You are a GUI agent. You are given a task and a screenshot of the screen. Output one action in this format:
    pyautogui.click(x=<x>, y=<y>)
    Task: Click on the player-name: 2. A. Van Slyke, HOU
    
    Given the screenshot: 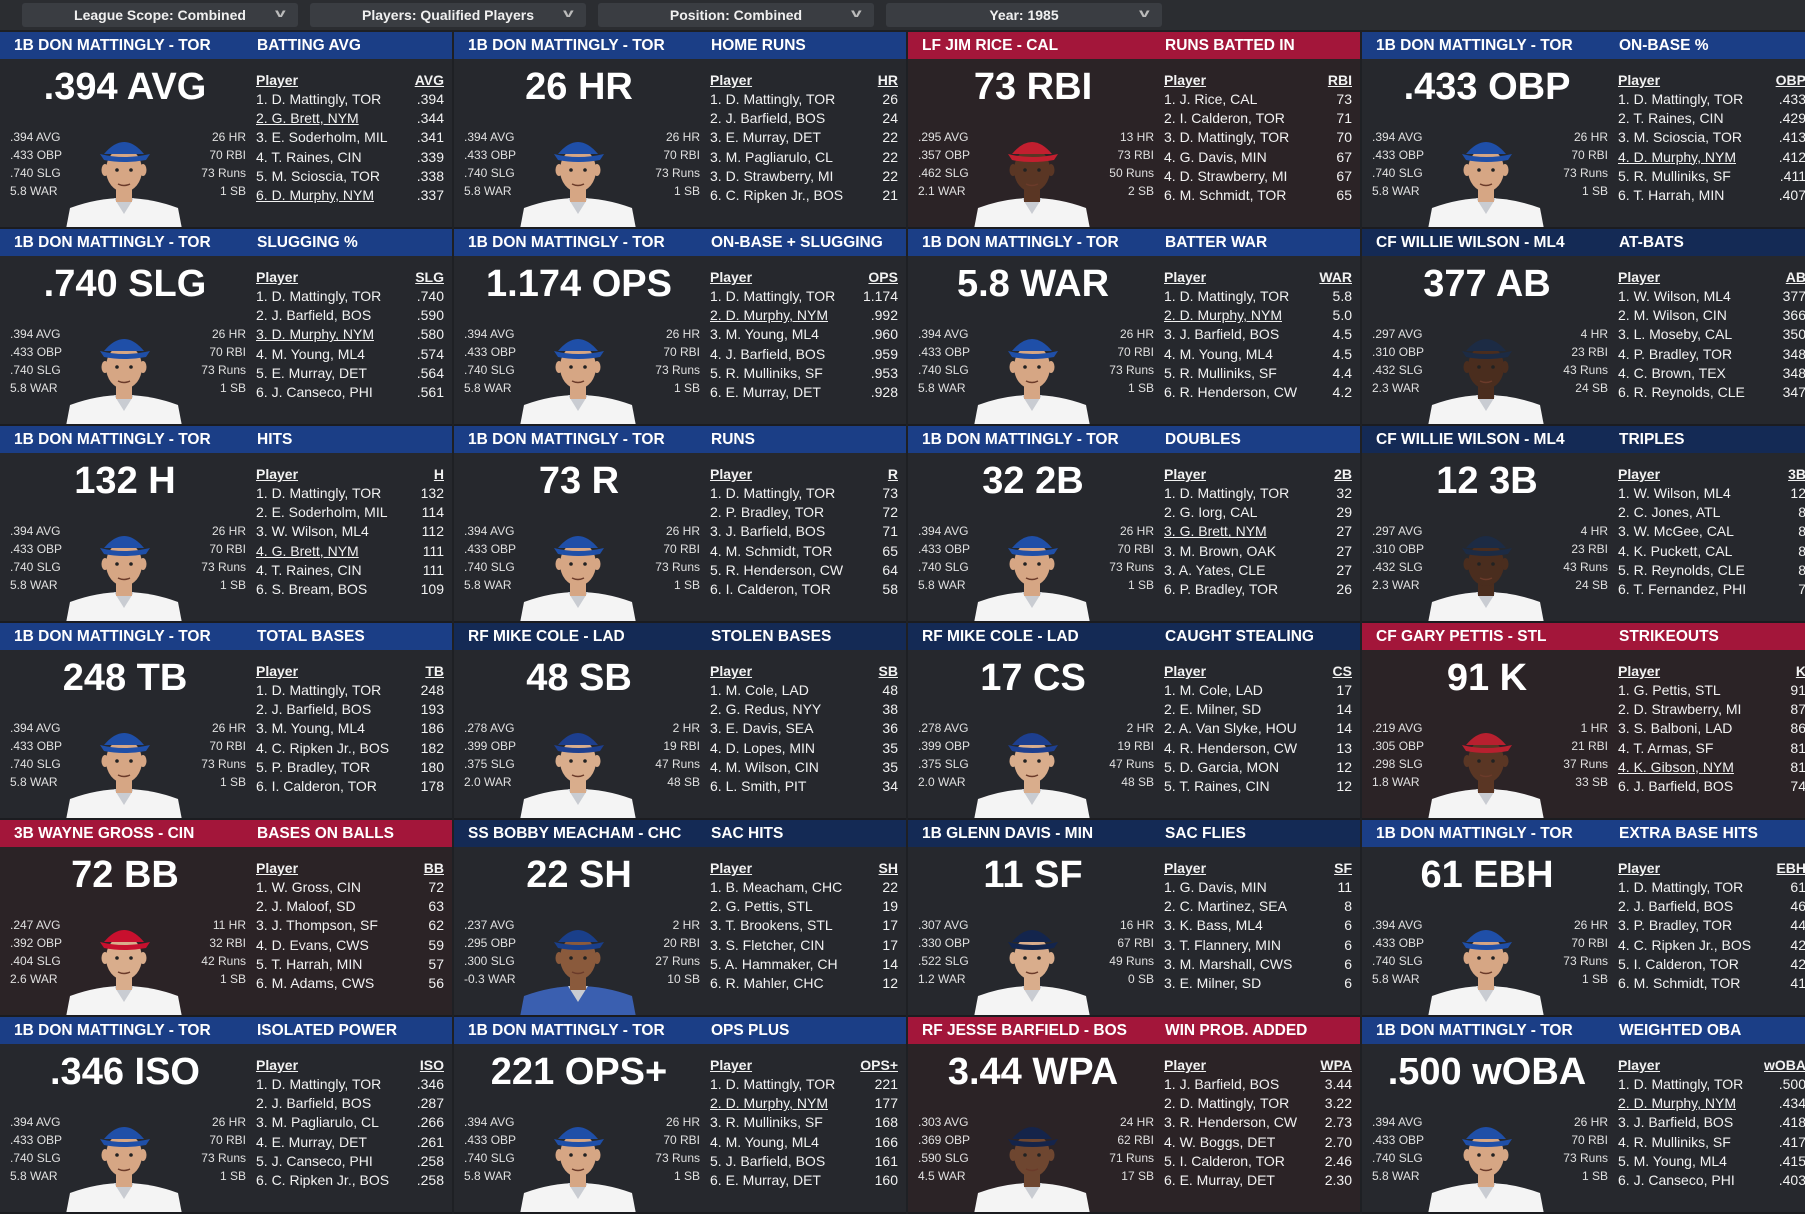 What is the action you would take?
    pyautogui.click(x=1234, y=728)
    